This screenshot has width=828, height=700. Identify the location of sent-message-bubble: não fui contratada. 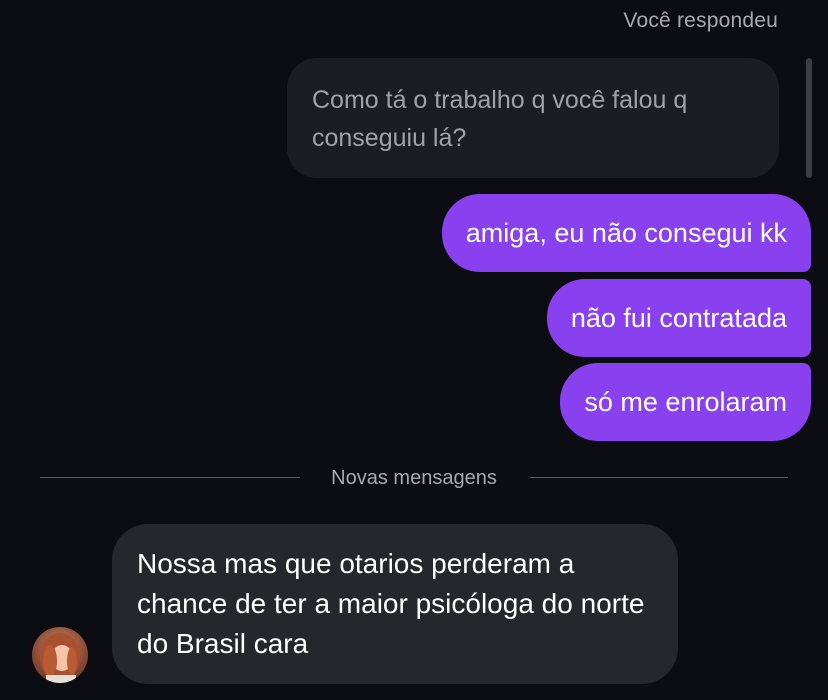
(678, 318).